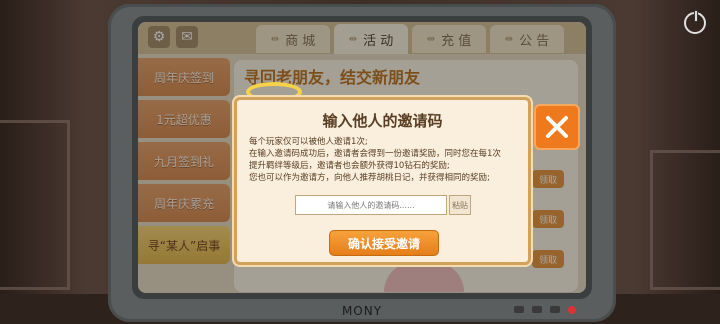 This screenshot has width=720, height=324. What do you see at coordinates (35, 205) in the screenshot?
I see `shelf-left` at bounding box center [35, 205].